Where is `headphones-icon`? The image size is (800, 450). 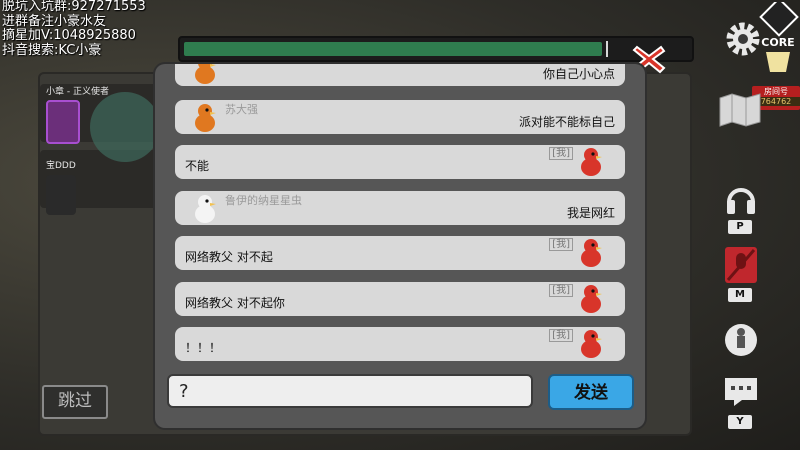
headphones-icon is located at coordinates (741, 197).